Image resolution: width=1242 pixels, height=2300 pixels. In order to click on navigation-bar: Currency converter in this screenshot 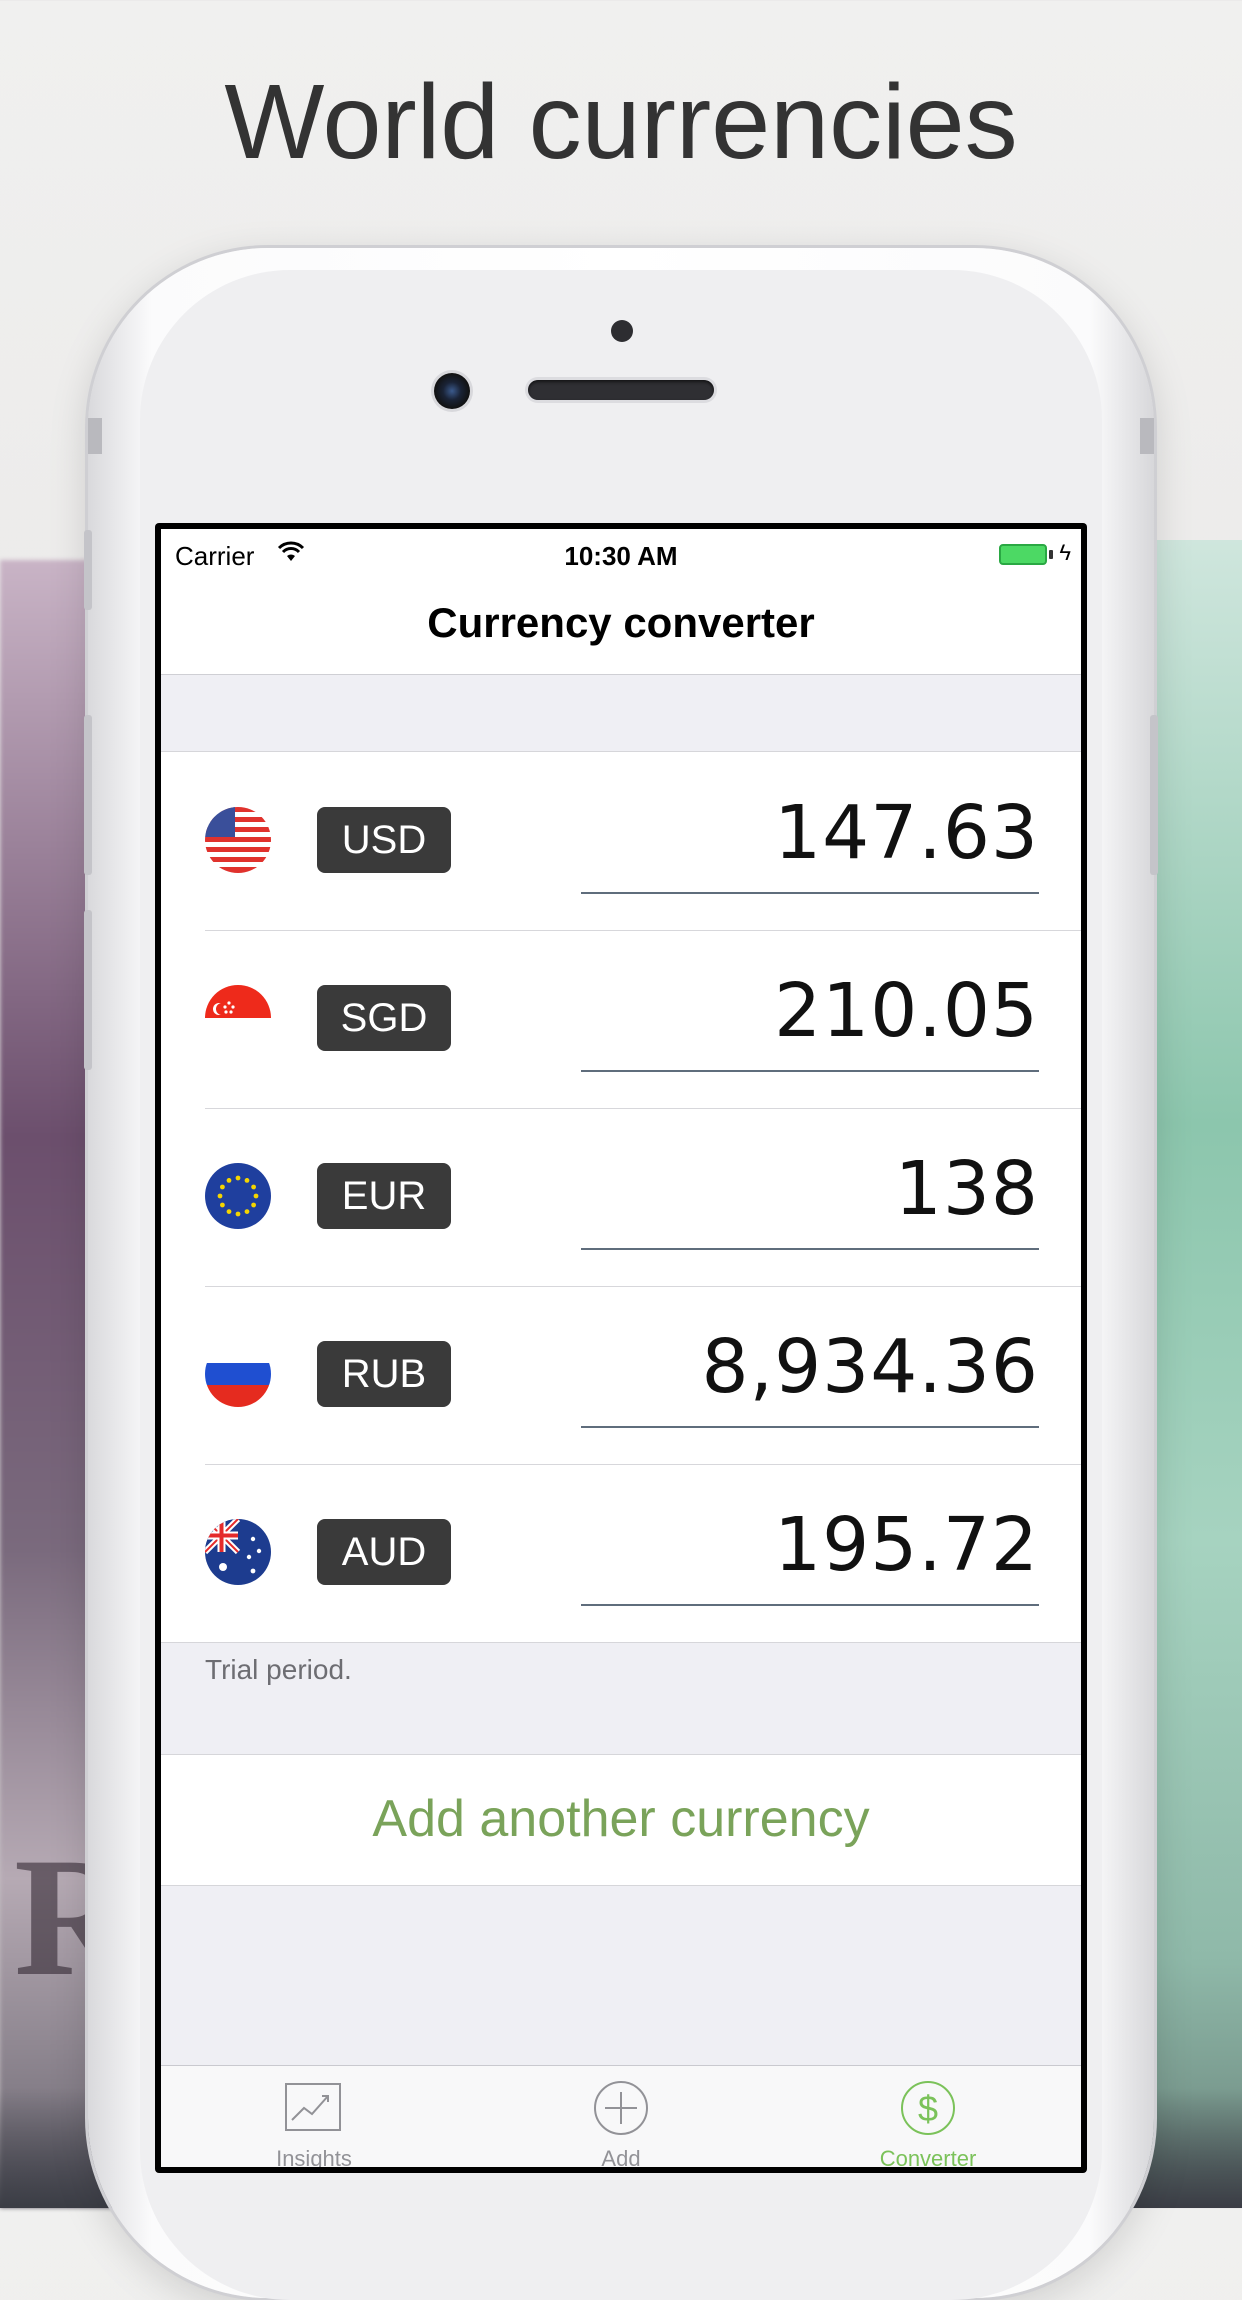, I will do `click(621, 627)`.